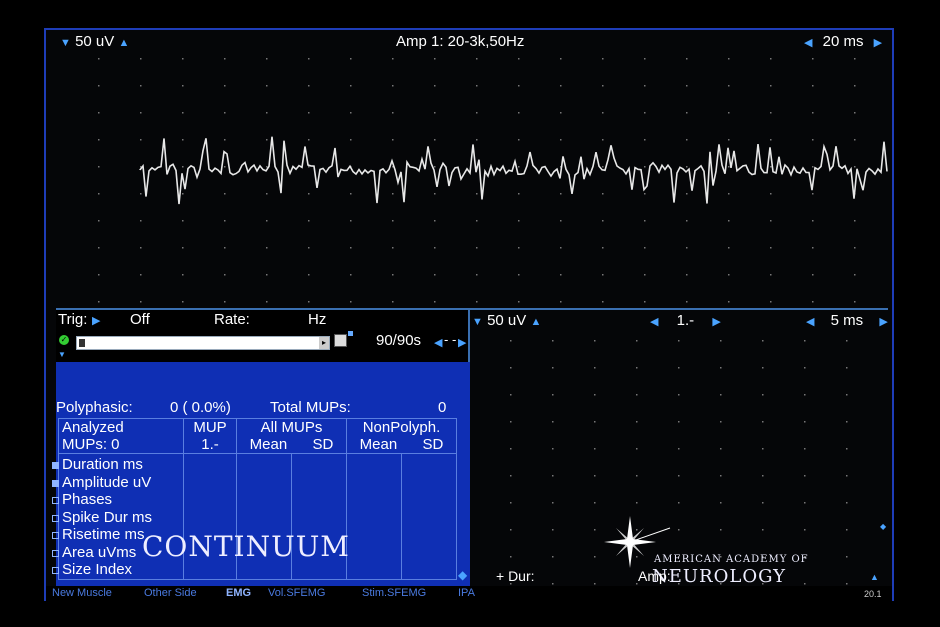 The image size is (940, 627). What do you see at coordinates (64, 340) in the screenshot?
I see `status-ok-icon: ✓` at bounding box center [64, 340].